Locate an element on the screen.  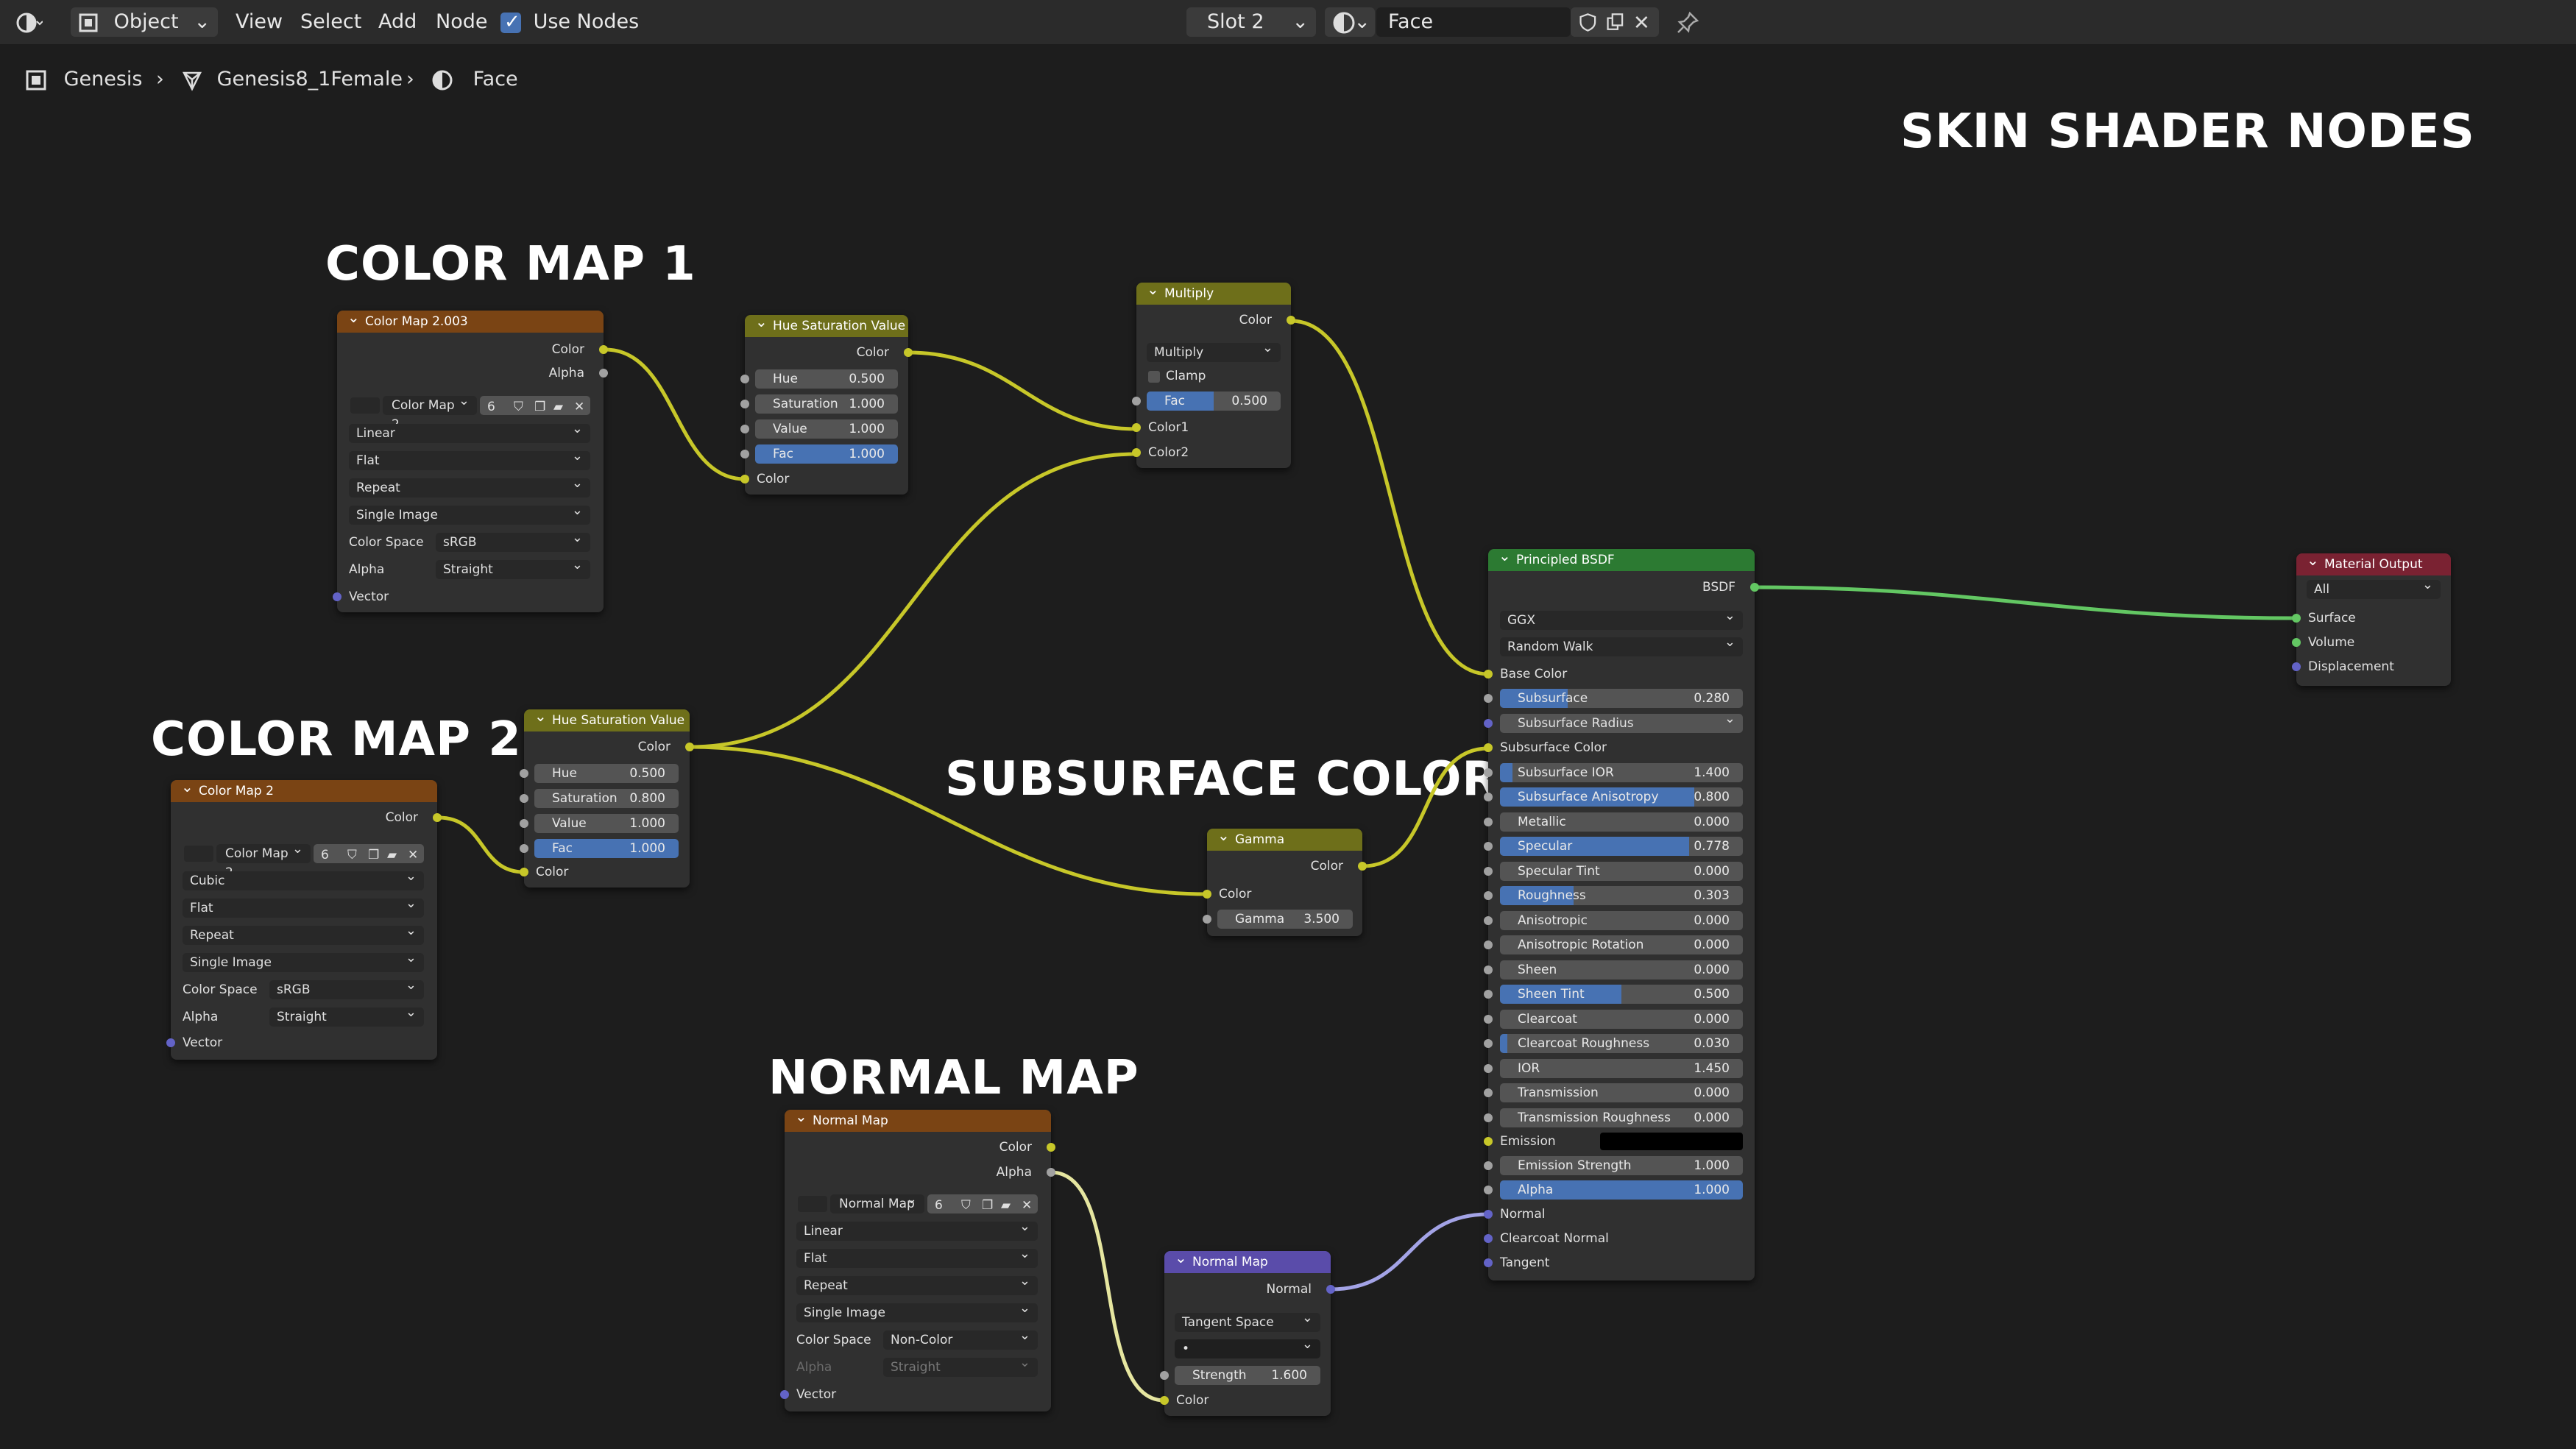
node-header: Color Map 2 is located at coordinates (304, 789).